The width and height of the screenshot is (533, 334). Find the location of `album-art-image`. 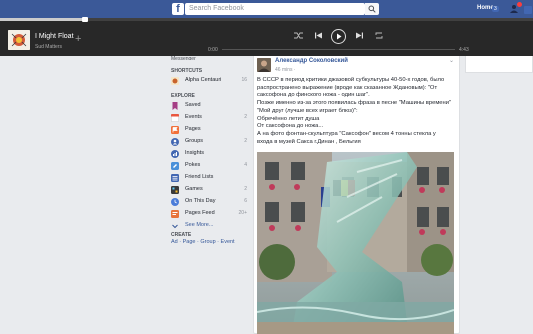

album-art-image is located at coordinates (19, 40).